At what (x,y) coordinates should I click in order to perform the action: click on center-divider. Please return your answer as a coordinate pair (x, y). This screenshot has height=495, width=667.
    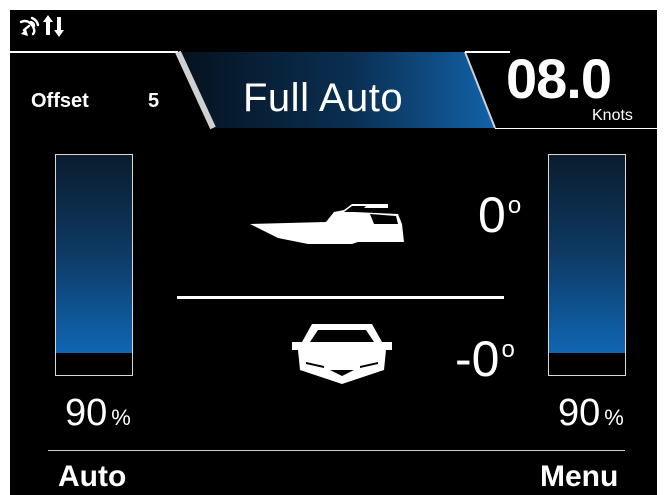
    Looking at the image, I should click on (340, 297).